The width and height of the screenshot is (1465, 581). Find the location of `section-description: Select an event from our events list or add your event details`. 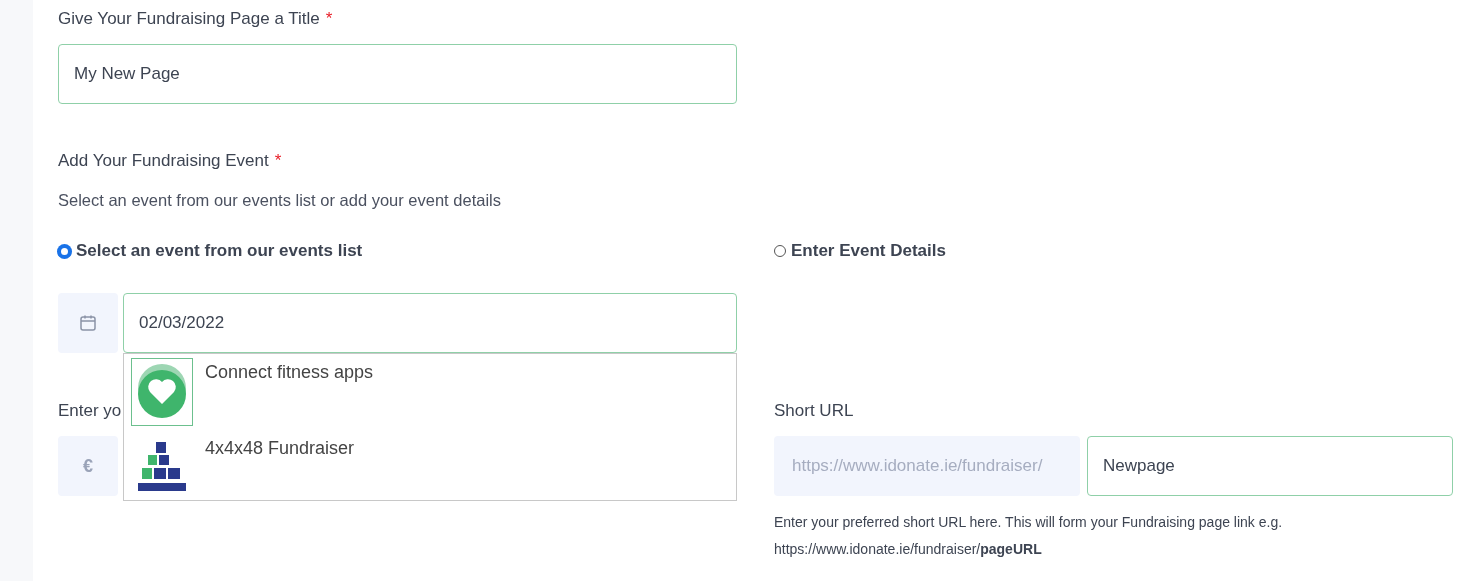

section-description: Select an event from our events list or add your event details is located at coordinates (280, 200).